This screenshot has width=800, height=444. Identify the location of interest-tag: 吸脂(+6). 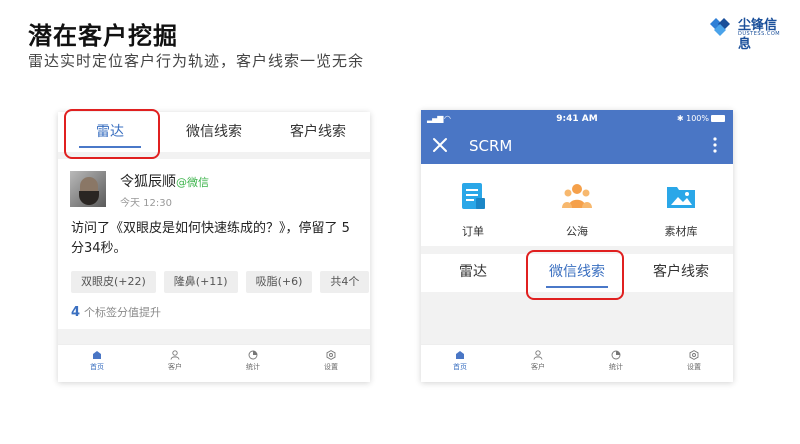
(279, 282).